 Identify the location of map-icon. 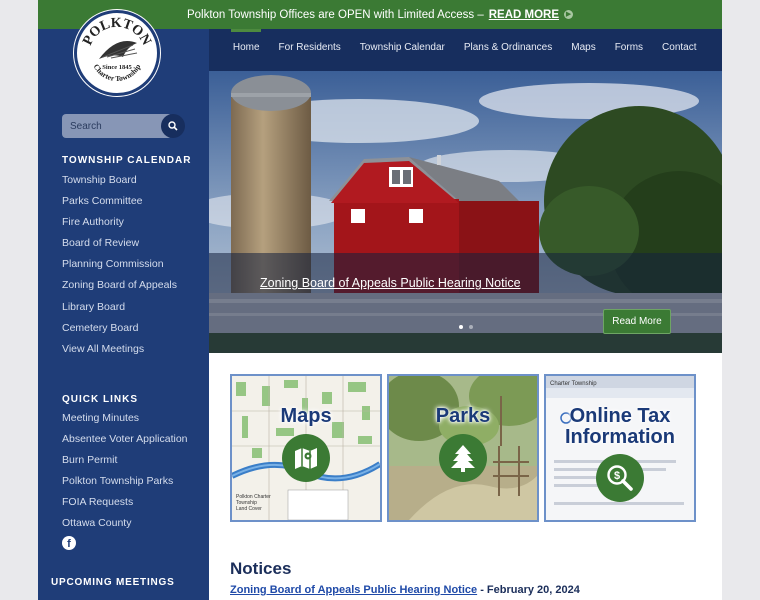
(306, 458).